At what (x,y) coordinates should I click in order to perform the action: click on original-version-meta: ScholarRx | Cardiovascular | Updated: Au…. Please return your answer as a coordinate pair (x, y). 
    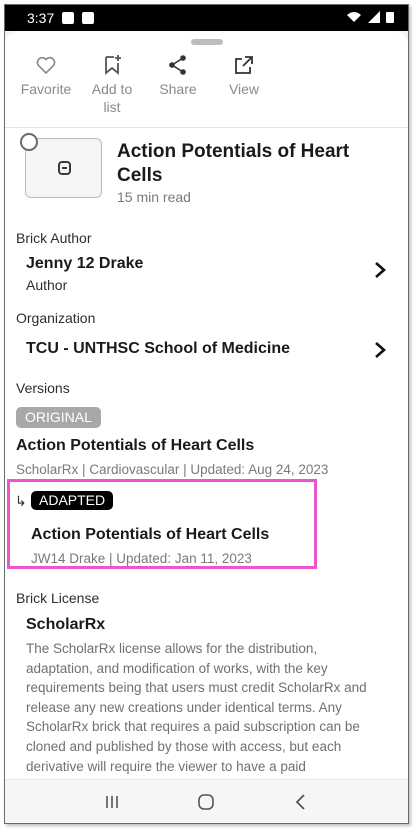
    Looking at the image, I should click on (172, 469).